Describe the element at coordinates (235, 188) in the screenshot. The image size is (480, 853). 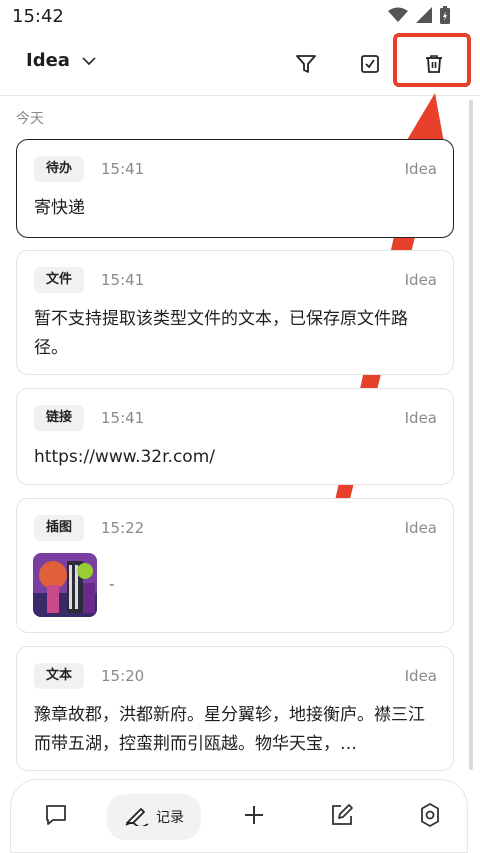
I see `note-card: 待办 15:41 Idea 寄快递` at that location.